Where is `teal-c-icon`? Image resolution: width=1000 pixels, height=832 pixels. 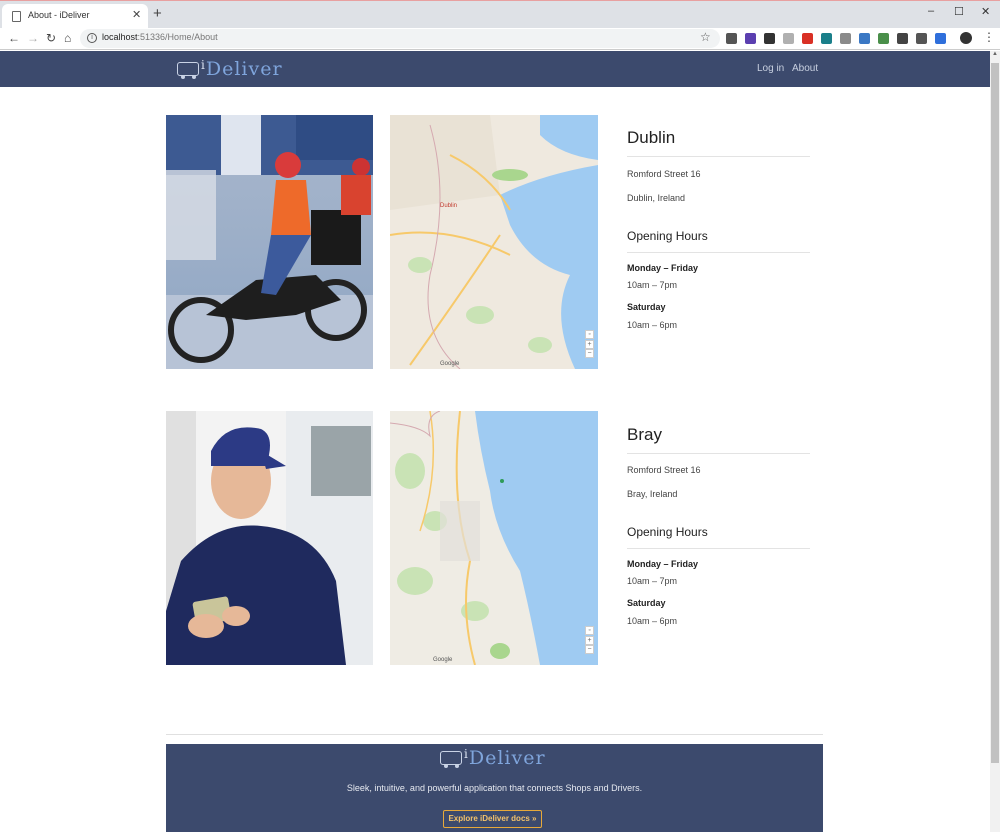
teal-c-icon is located at coordinates (826, 38).